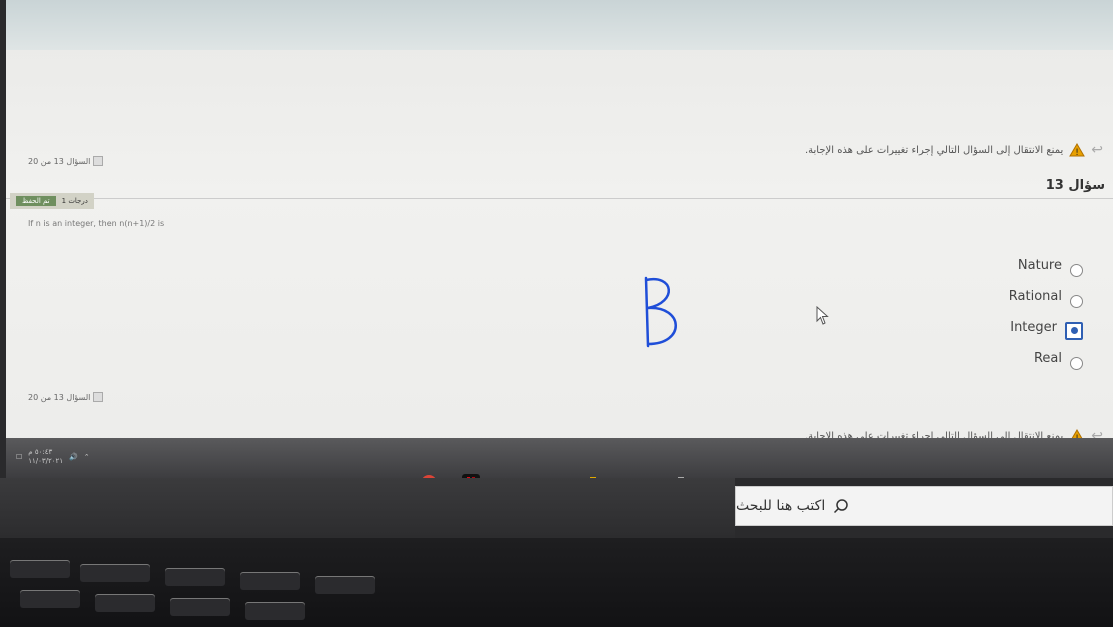 This screenshot has height=627, width=1113. What do you see at coordinates (19, 457) in the screenshot?
I see `notification-icon: ☐` at bounding box center [19, 457].